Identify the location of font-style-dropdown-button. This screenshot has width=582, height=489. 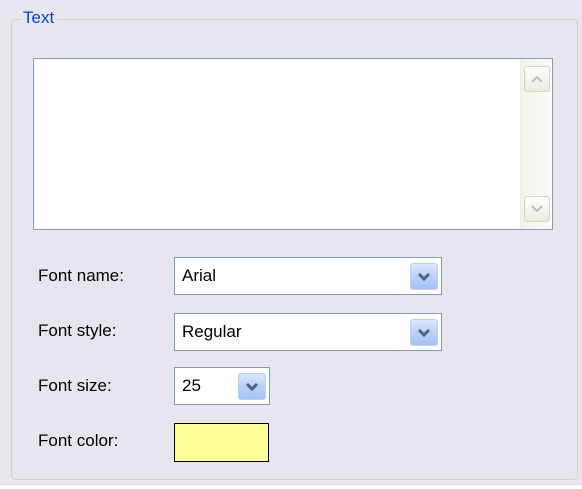
(424, 332).